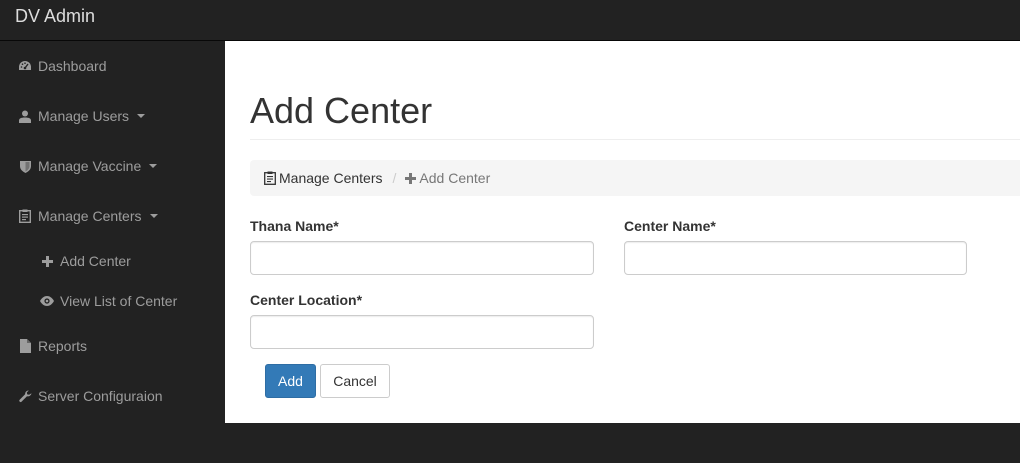 The width and height of the screenshot is (1020, 463). What do you see at coordinates (112, 346) in the screenshot?
I see `sidebar-item-reports: Reports` at bounding box center [112, 346].